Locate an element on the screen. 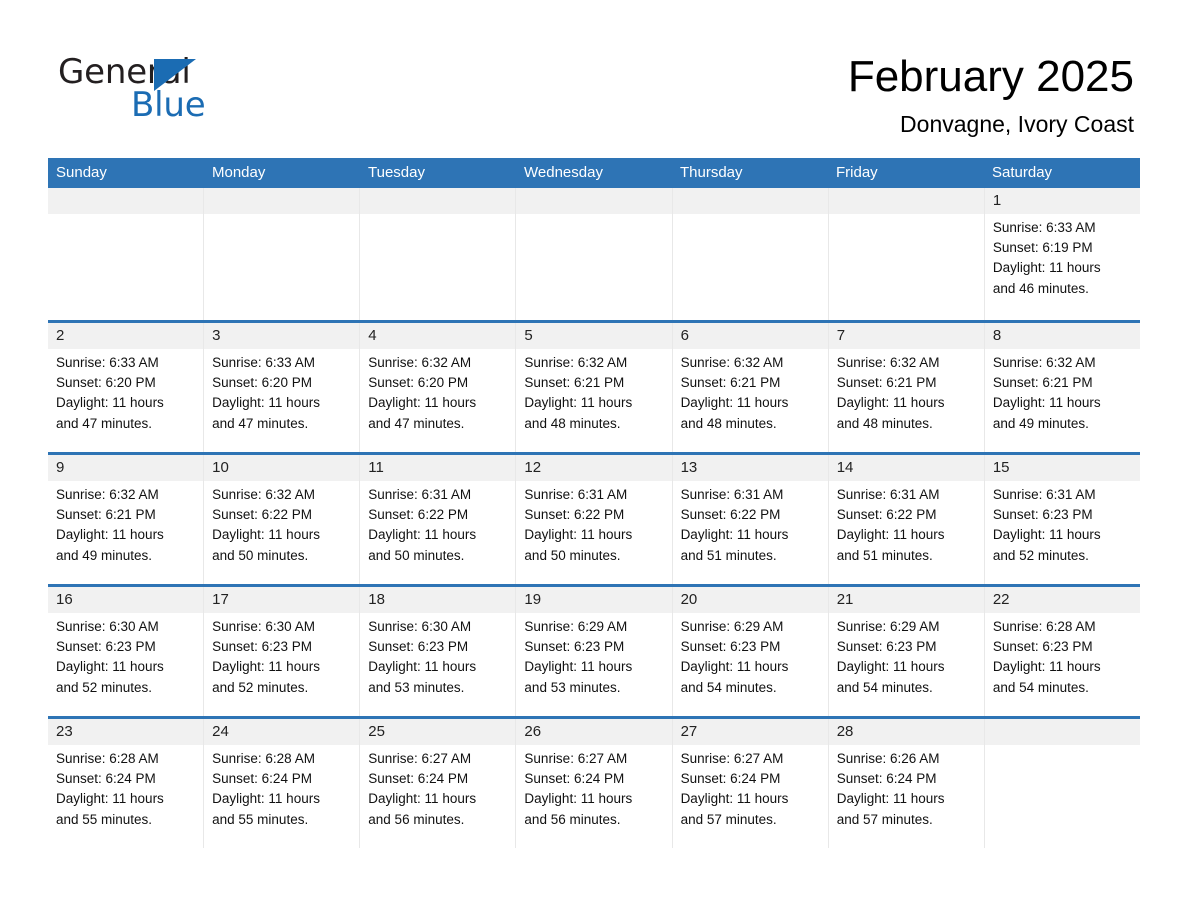 This screenshot has height=918, width=1188. sunset-text: Sunset: 6:24 PM is located at coordinates (262, 779).